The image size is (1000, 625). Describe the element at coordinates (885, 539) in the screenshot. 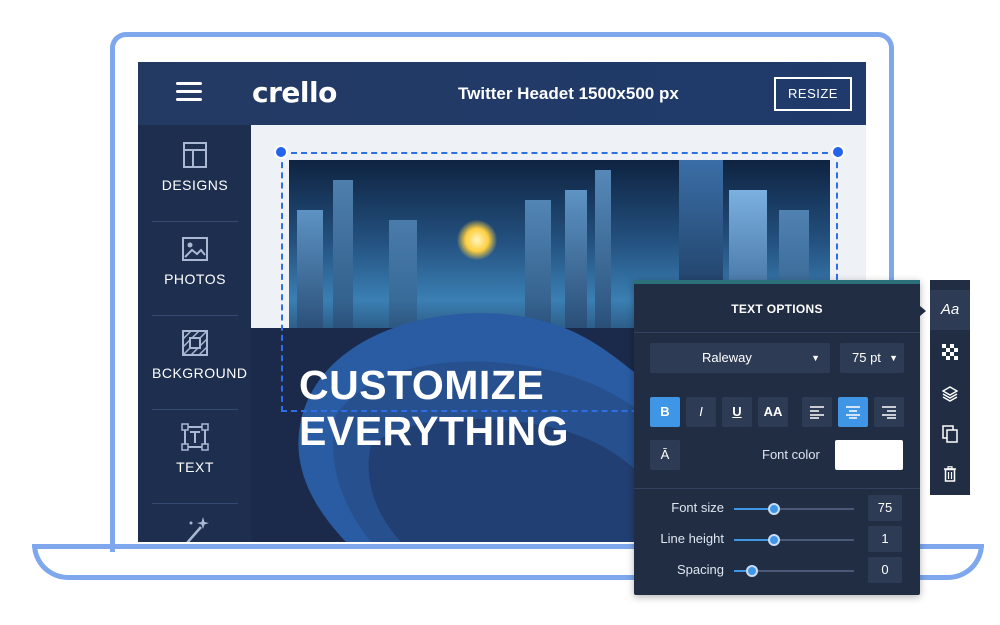

I see `line-height-input: 1` at that location.